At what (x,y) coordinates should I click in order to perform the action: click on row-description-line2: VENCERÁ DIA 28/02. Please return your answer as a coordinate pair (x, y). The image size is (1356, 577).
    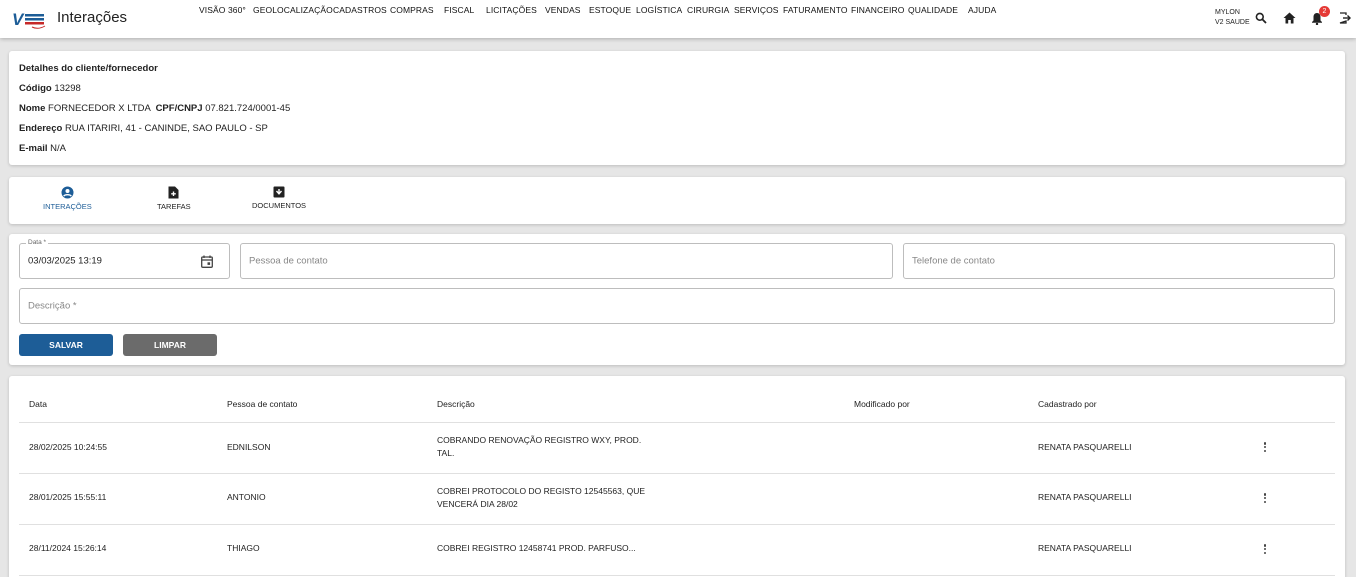
    Looking at the image, I should click on (477, 504).